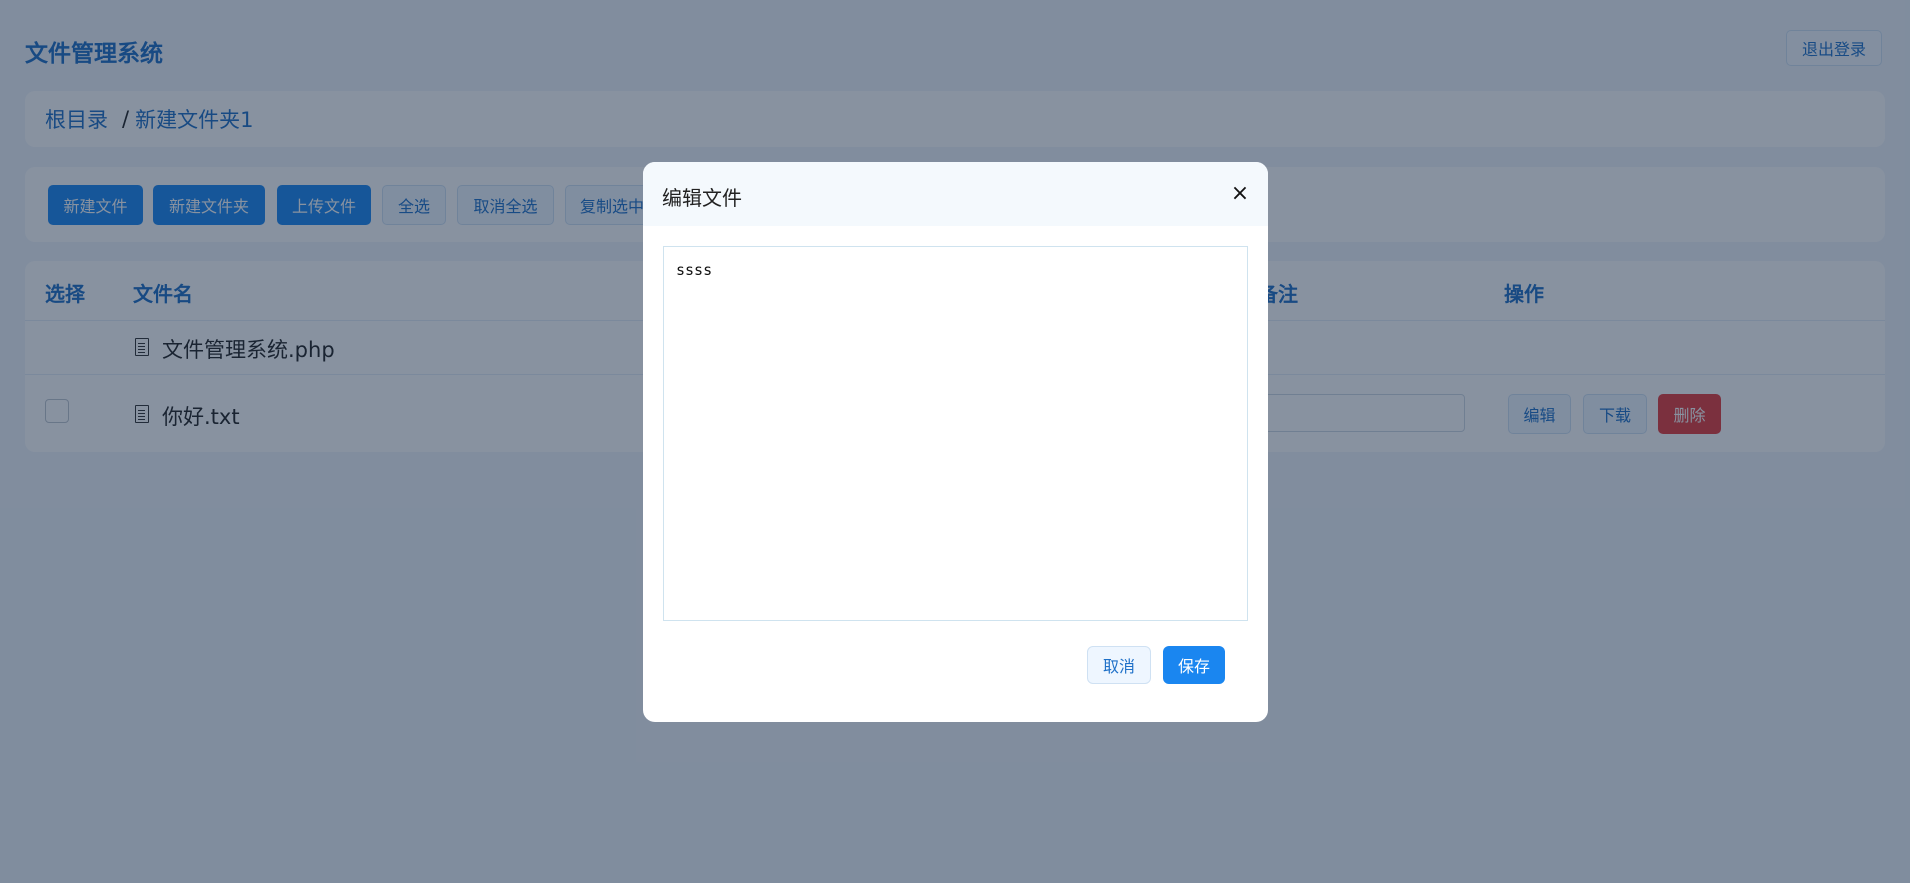  Describe the element at coordinates (702, 198) in the screenshot. I see `modal-title: 编辑文件` at that location.